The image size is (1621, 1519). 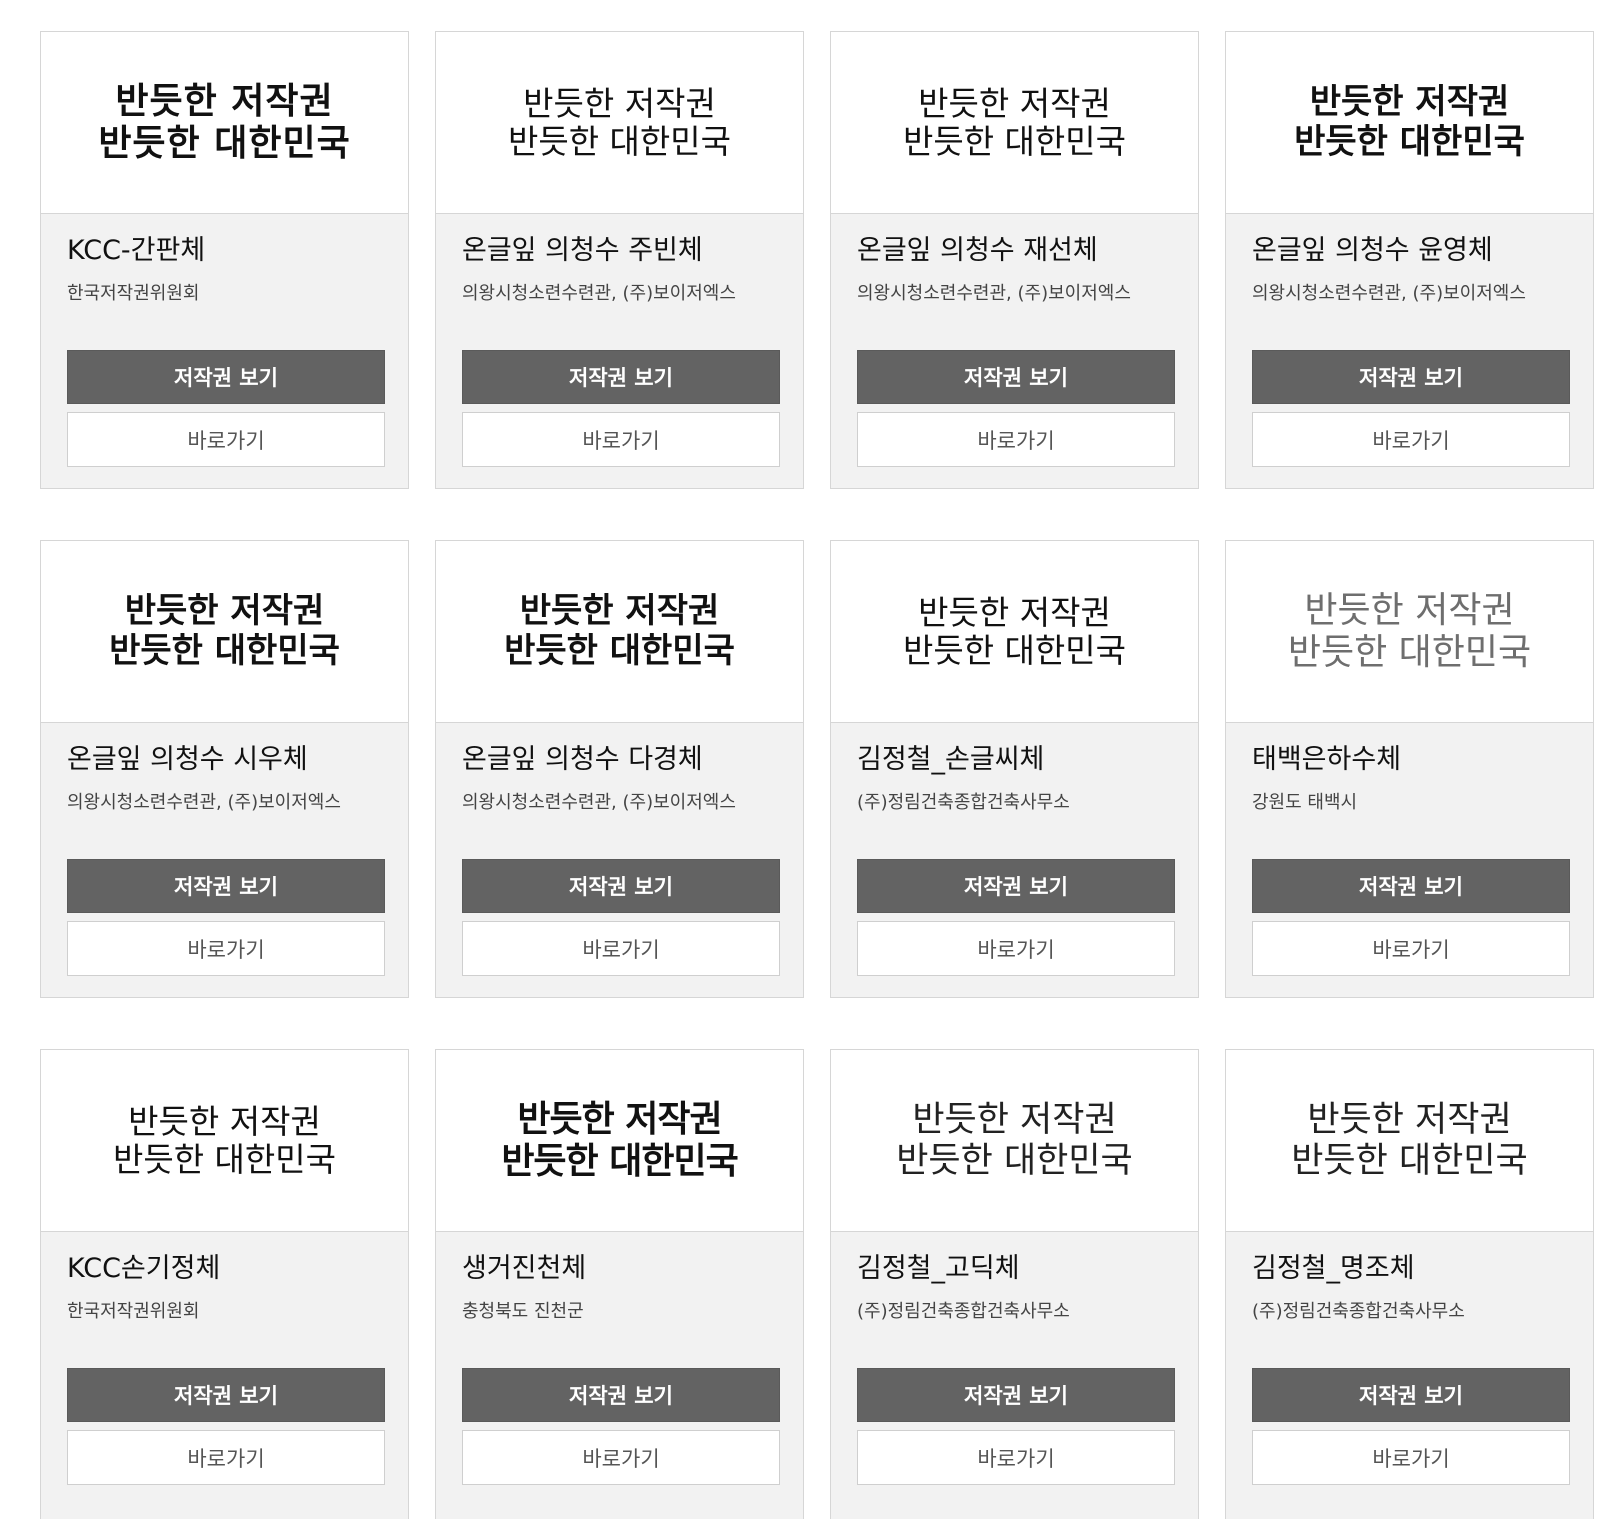 What do you see at coordinates (951, 759) in the screenshot?
I see `font-name: 김정철_손글씨체` at bounding box center [951, 759].